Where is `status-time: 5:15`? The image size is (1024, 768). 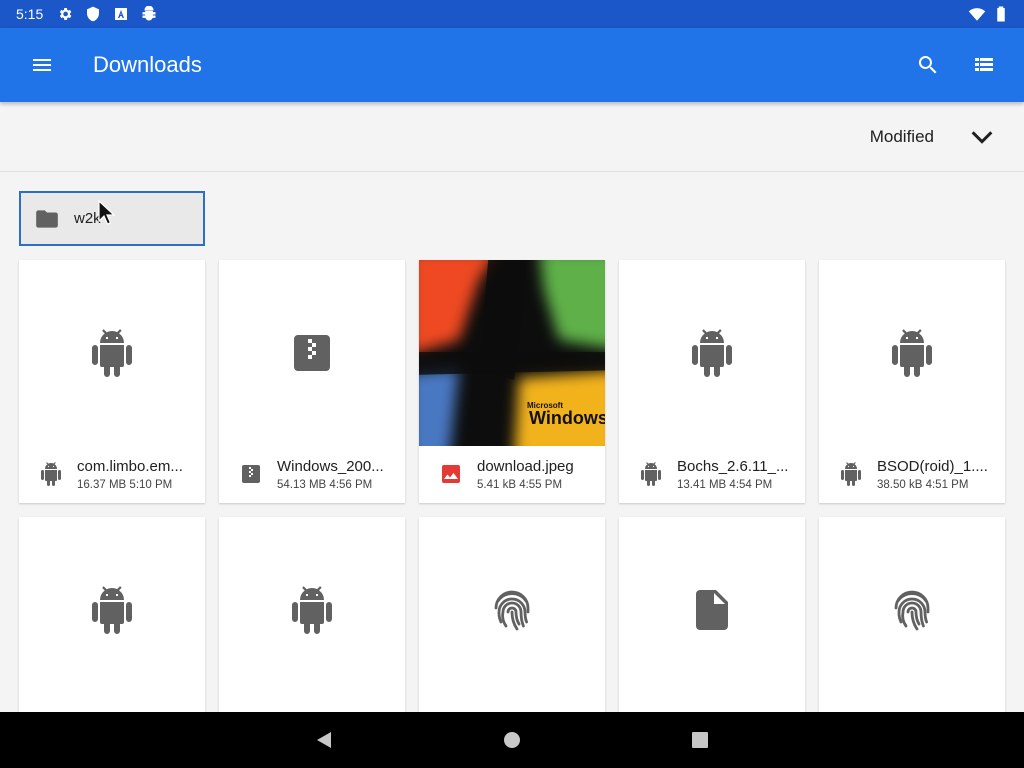 status-time: 5:15 is located at coordinates (30, 14).